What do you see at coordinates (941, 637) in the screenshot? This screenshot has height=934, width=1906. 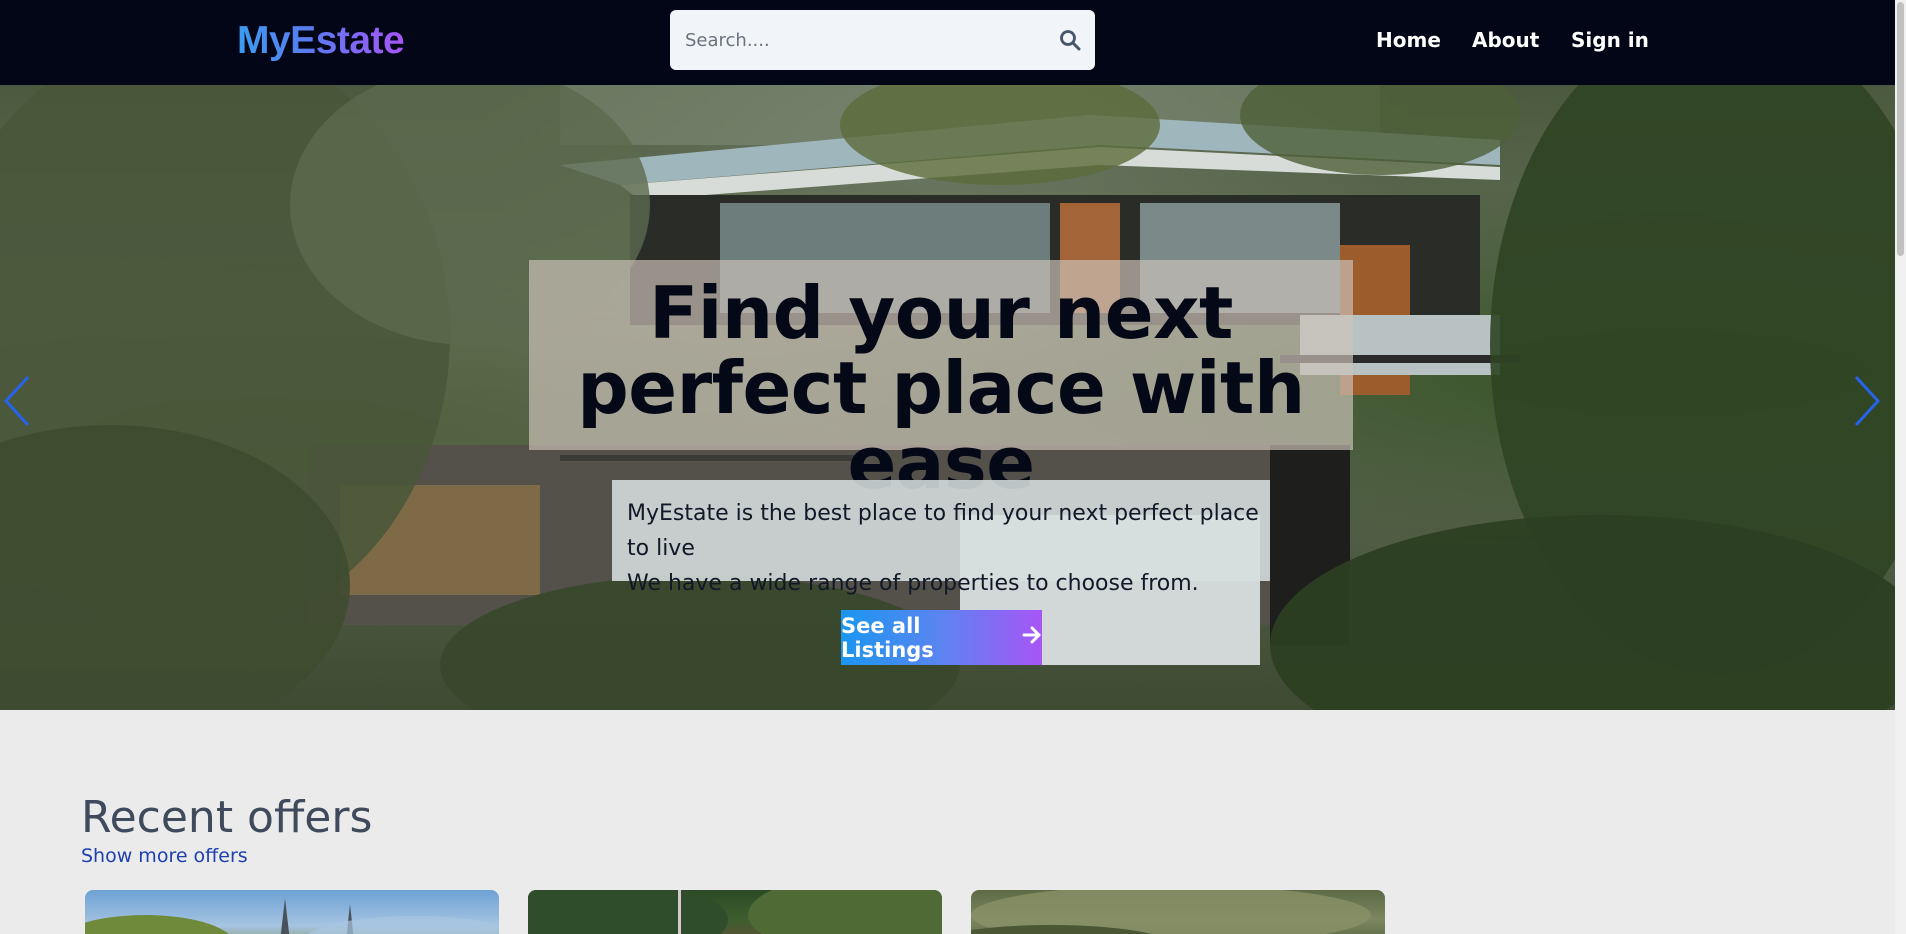 I see `see-all-listings-button: See all Listings` at bounding box center [941, 637].